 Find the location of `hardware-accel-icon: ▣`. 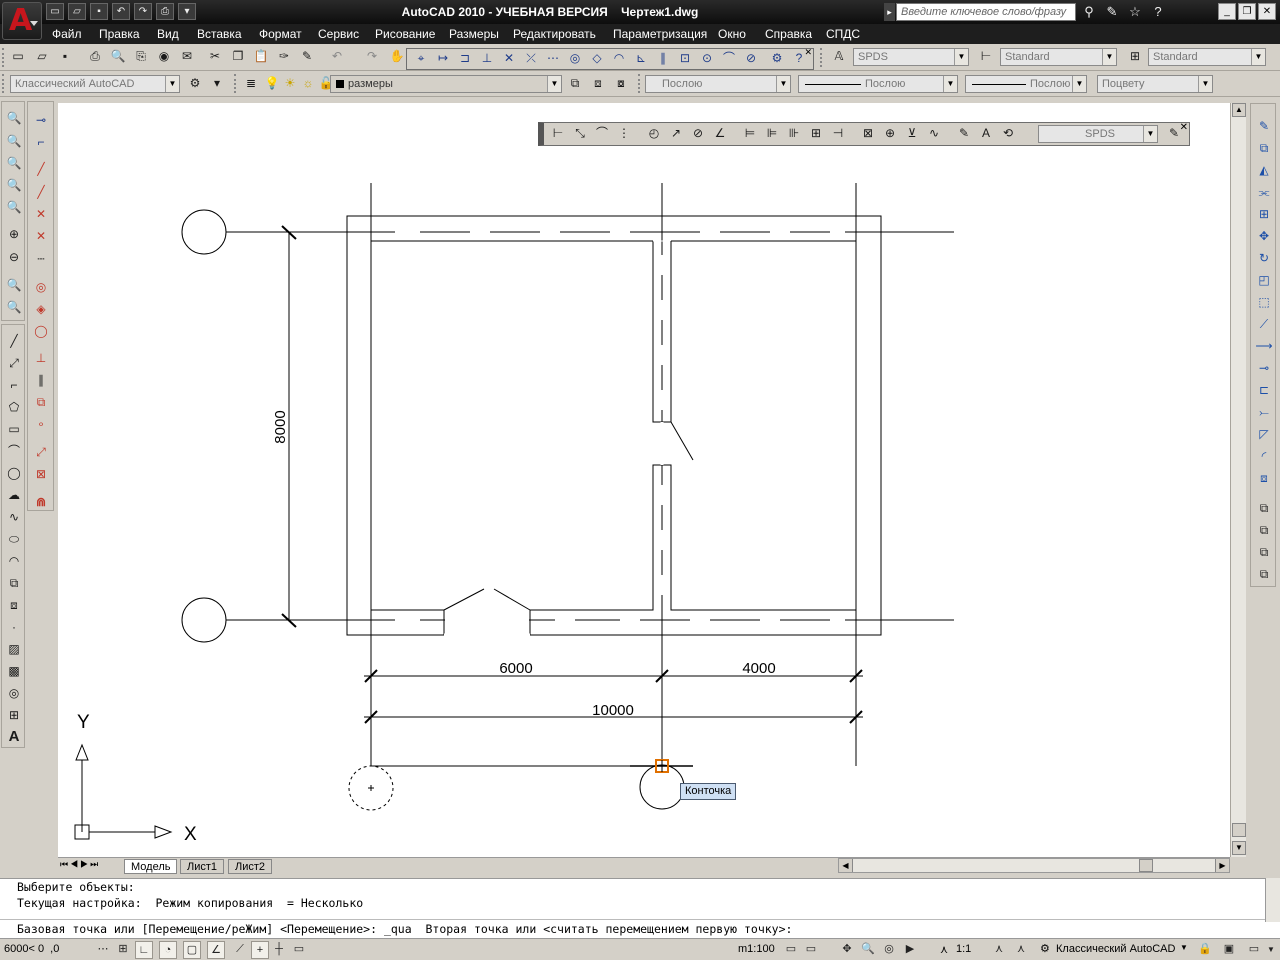

hardware-accel-icon: ▣ is located at coordinates (1229, 950).